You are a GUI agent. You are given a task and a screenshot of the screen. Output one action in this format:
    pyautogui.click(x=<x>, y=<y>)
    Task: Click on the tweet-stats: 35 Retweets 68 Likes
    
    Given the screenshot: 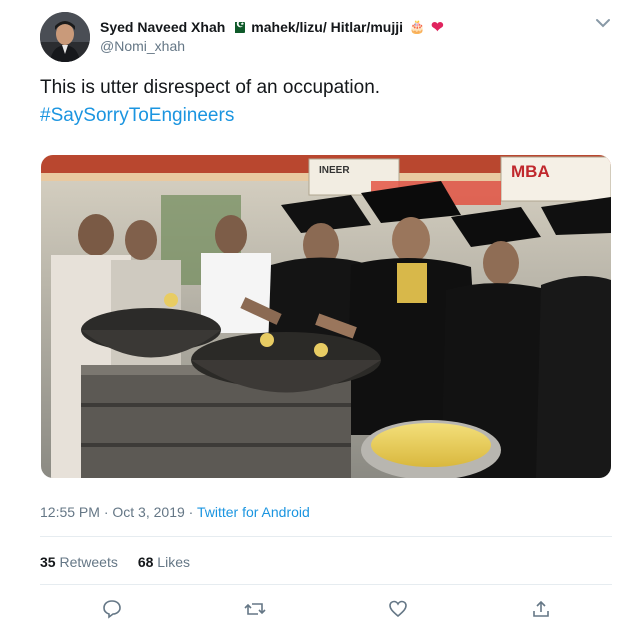 What is the action you would take?
    pyautogui.click(x=115, y=562)
    